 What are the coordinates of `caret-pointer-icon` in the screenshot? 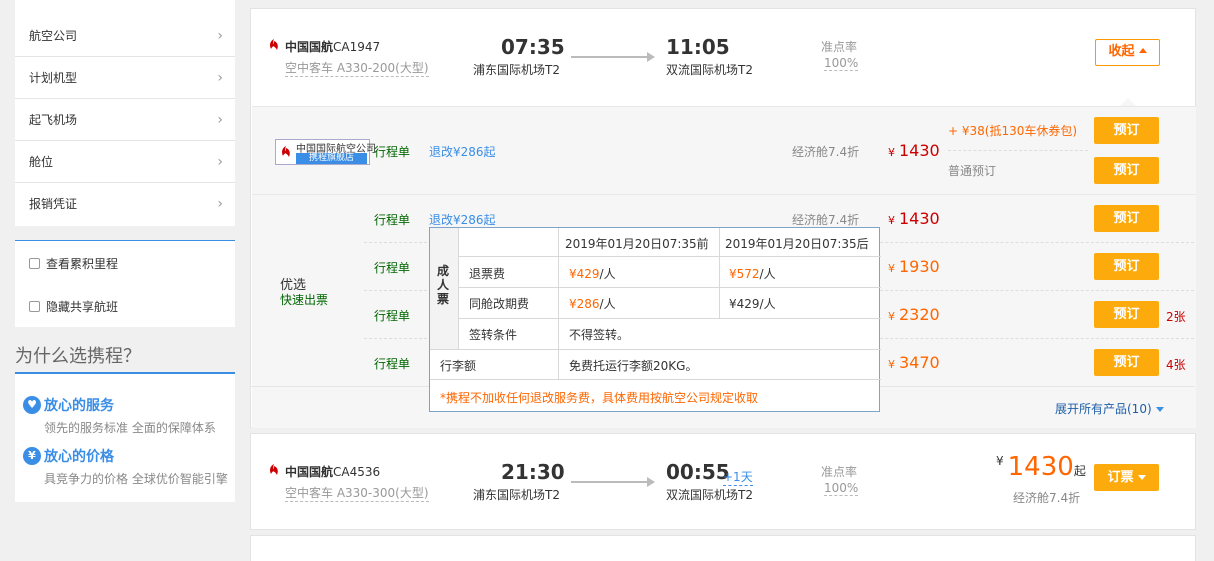 It's located at (1128, 102).